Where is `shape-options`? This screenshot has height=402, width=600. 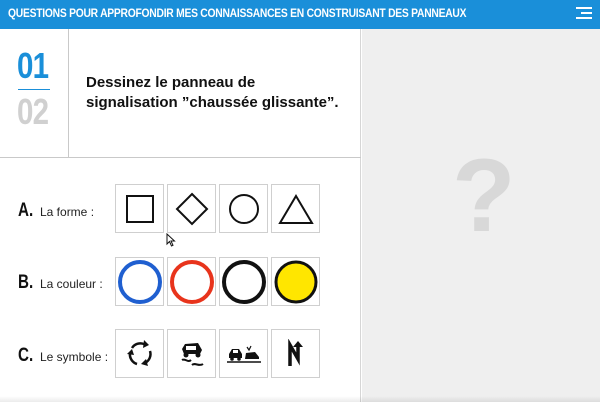
shape-options is located at coordinates (219, 208).